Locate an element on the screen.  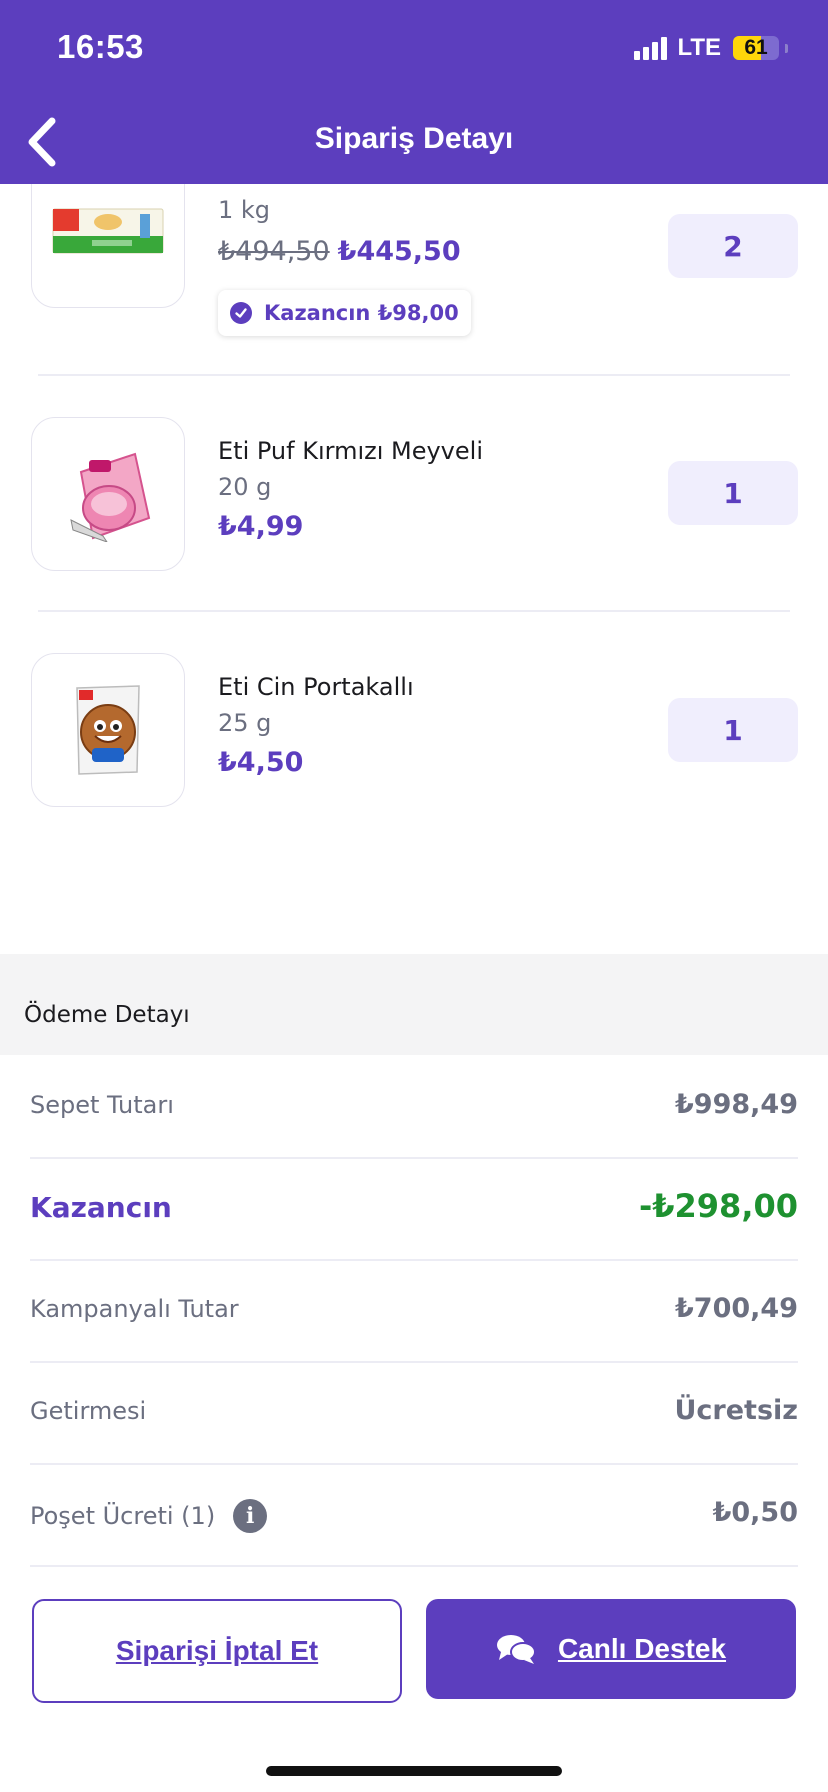
savings-text: Kazancın ₺98,00 is located at coordinates (361, 313).